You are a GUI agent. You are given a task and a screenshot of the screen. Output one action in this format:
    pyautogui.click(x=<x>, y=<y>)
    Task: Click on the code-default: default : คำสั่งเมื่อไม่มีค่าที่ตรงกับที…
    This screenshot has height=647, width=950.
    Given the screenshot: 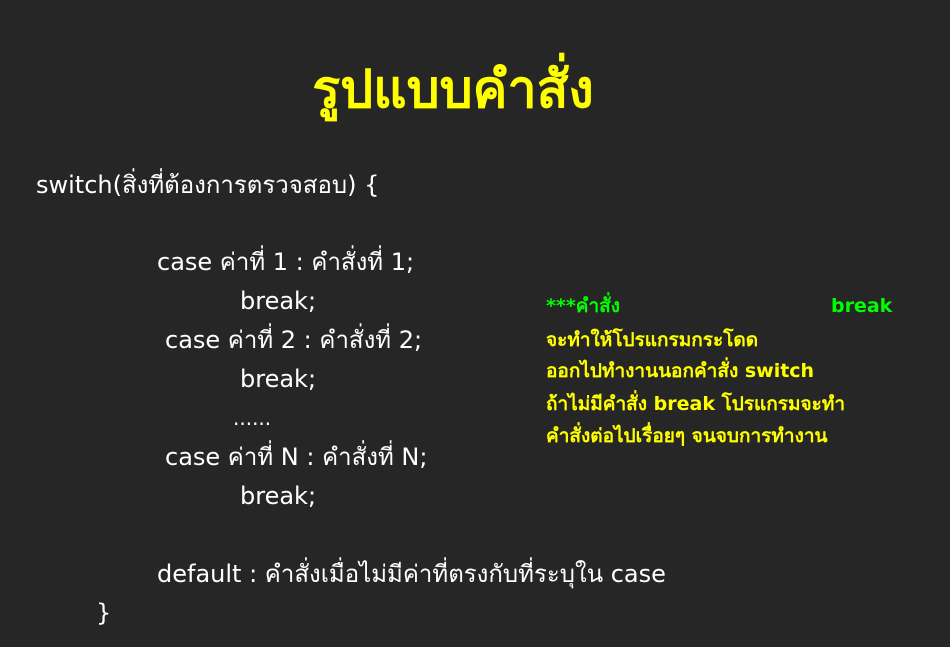 What is the action you would take?
    pyautogui.click(x=411, y=574)
    